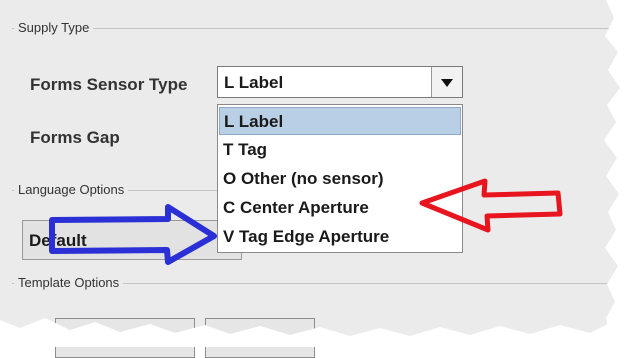  What do you see at coordinates (306, 332) in the screenshot?
I see `torn-edge-bottom` at bounding box center [306, 332].